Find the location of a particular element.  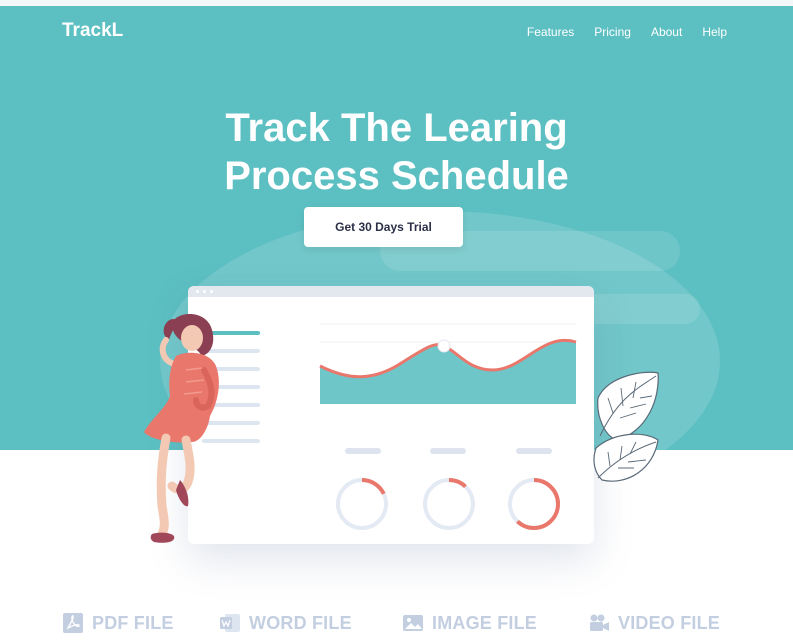

file-type-label: WORD FILE is located at coordinates (300, 622).